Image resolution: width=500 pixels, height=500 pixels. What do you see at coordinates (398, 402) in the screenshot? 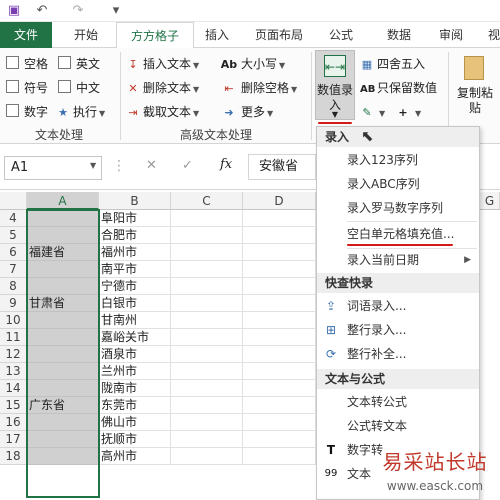
I see `menu-item-text-to-formula: 文本转公式` at bounding box center [398, 402].